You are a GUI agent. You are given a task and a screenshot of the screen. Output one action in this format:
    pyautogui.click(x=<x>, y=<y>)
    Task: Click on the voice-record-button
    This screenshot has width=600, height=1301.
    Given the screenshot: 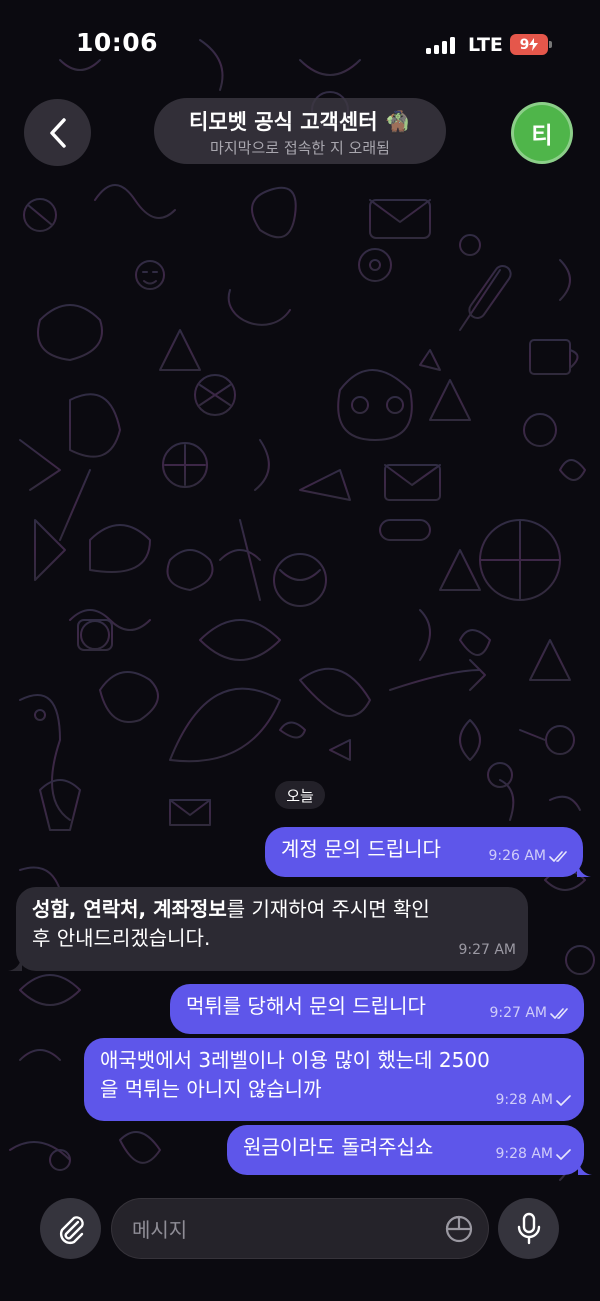 What is the action you would take?
    pyautogui.click(x=528, y=1228)
    